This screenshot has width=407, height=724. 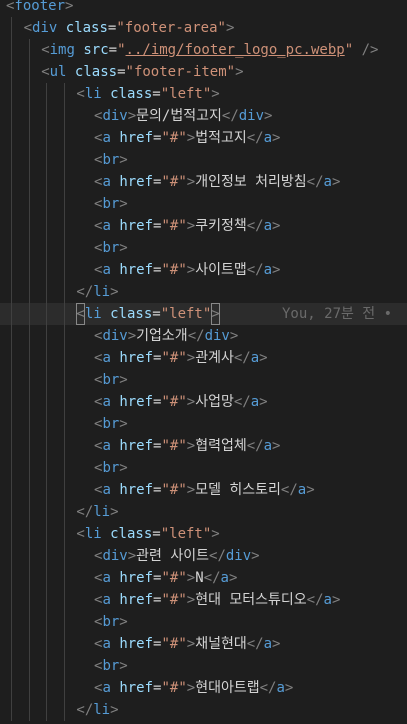 What do you see at coordinates (62, 50) in the screenshot?
I see `code-token: img` at bounding box center [62, 50].